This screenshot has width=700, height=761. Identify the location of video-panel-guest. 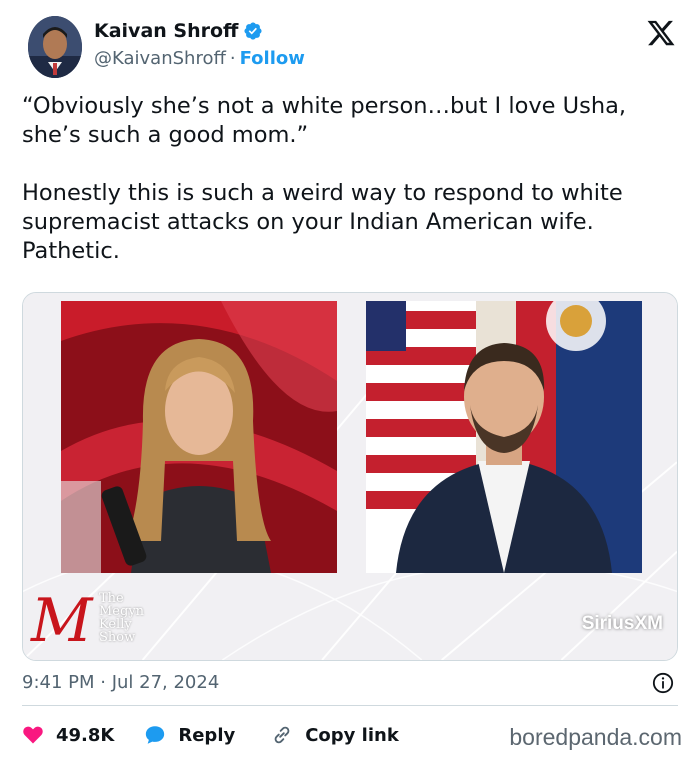
(504, 437).